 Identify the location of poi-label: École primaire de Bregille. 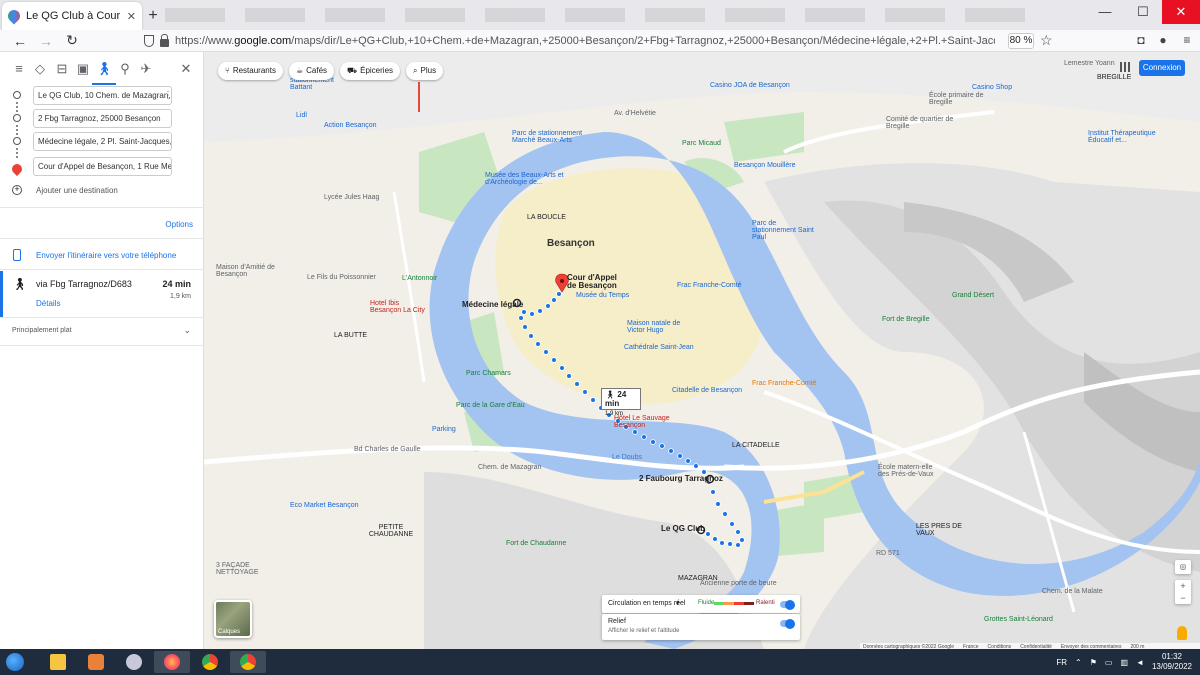
(959, 99).